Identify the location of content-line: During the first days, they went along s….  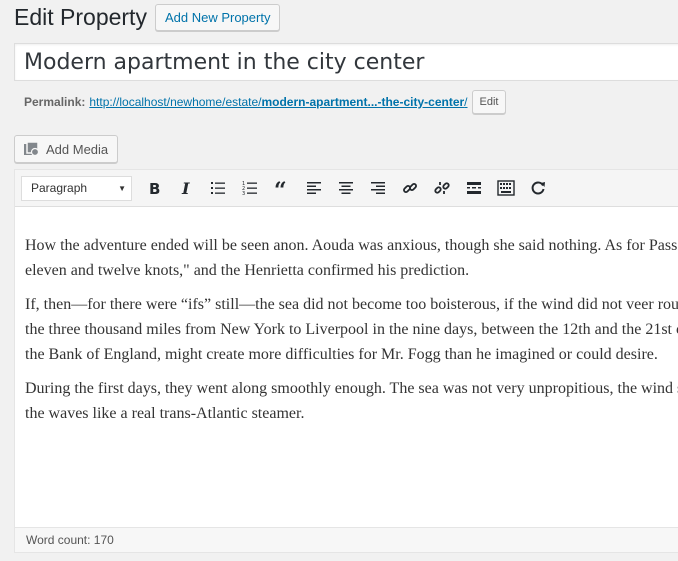
(351, 388).